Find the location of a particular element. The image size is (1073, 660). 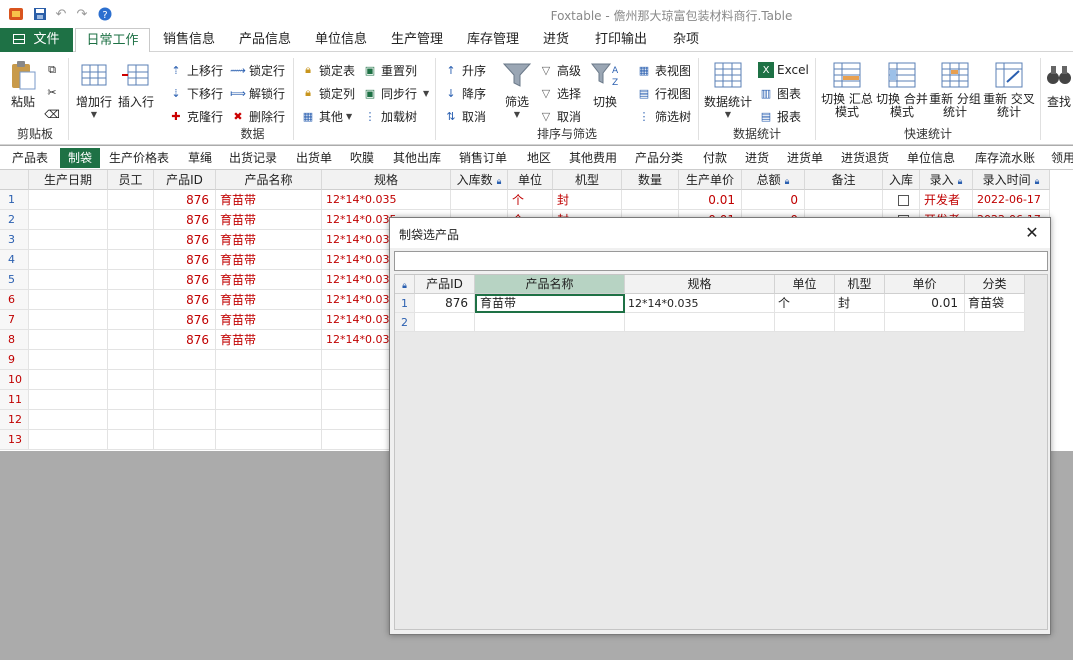

tab-sales-info: 销售信息 is located at coordinates (189, 40).